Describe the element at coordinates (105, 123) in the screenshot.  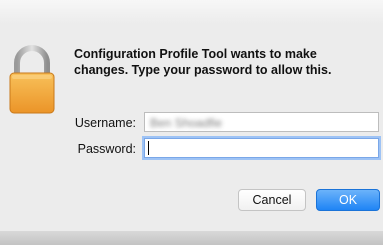
I see `username-label: Username:` at that location.